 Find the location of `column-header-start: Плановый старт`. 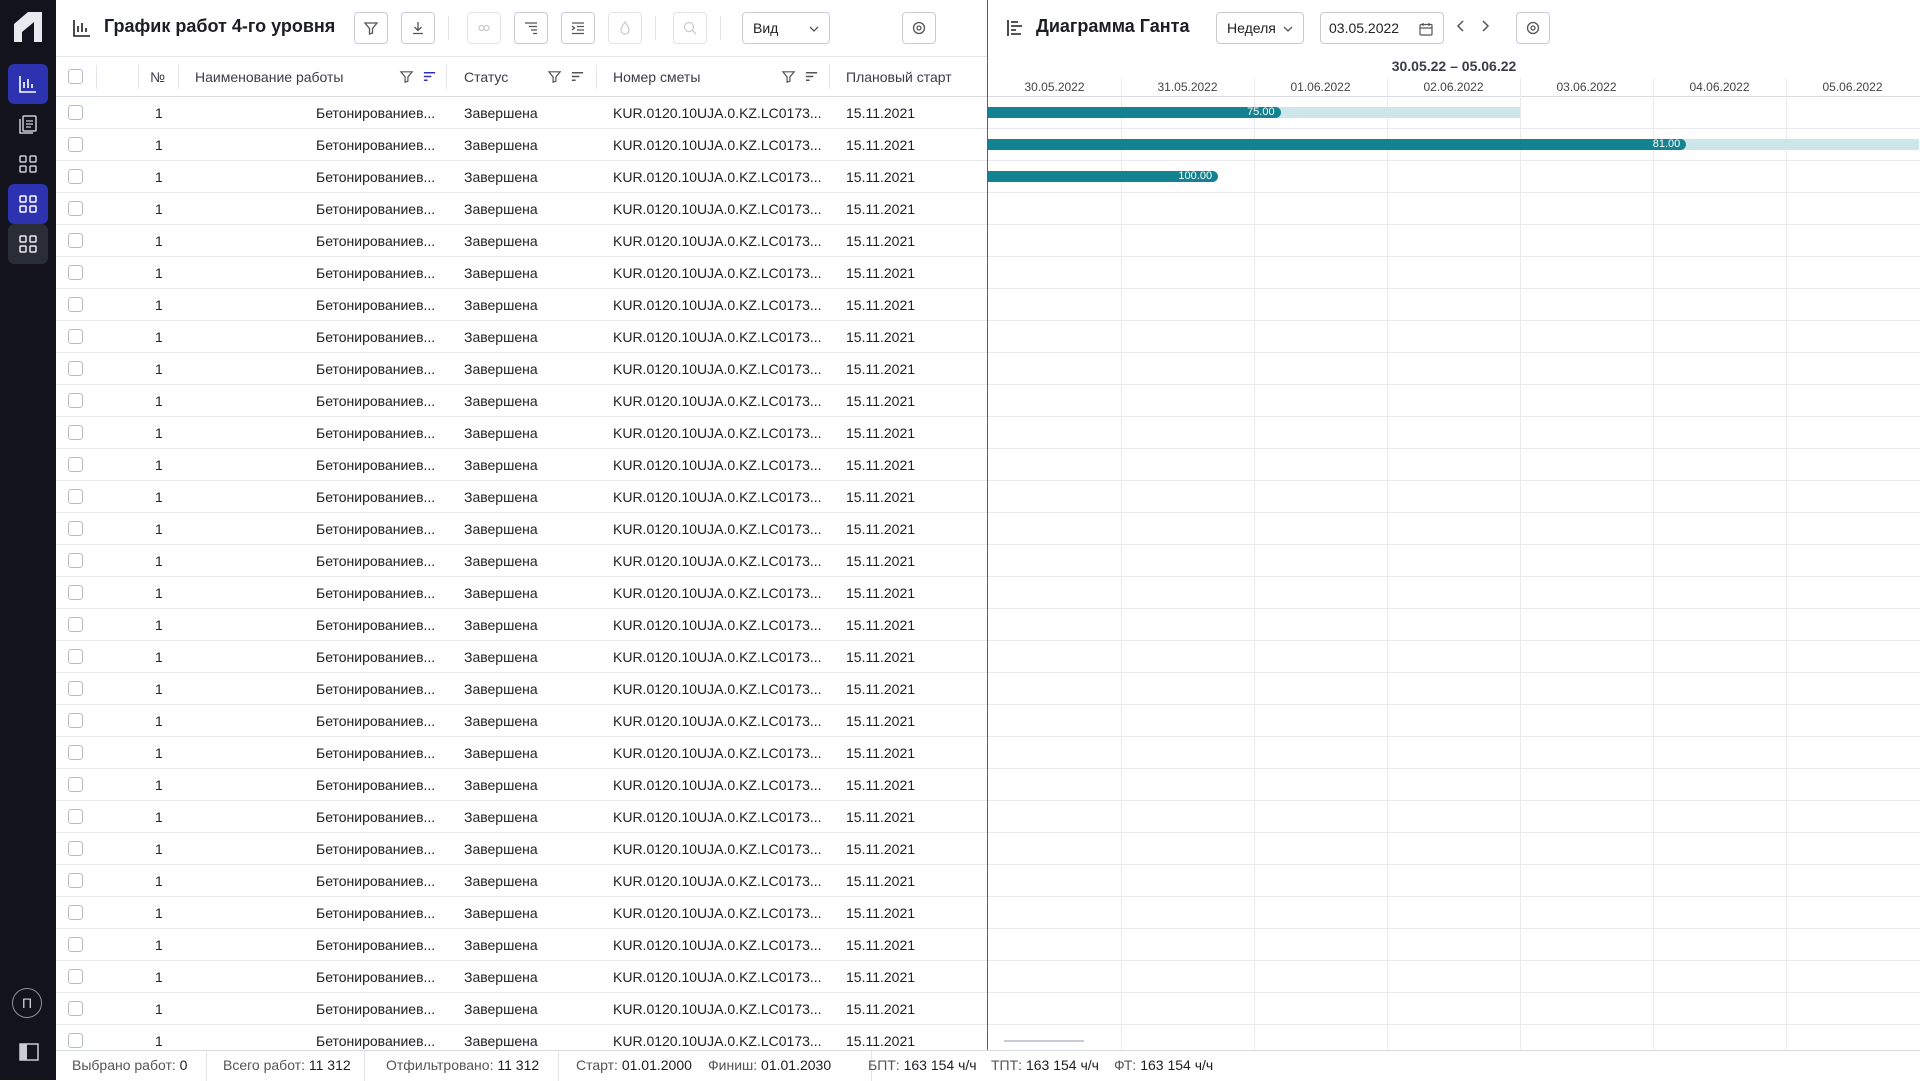

column-header-start: Плановый старт is located at coordinates (899, 77).